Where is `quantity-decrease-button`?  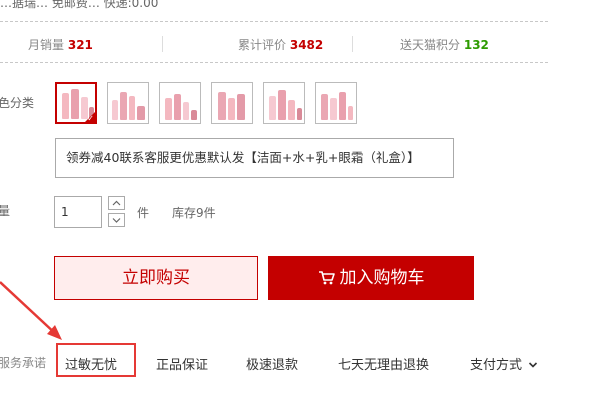
quantity-decrease-button is located at coordinates (116, 220).